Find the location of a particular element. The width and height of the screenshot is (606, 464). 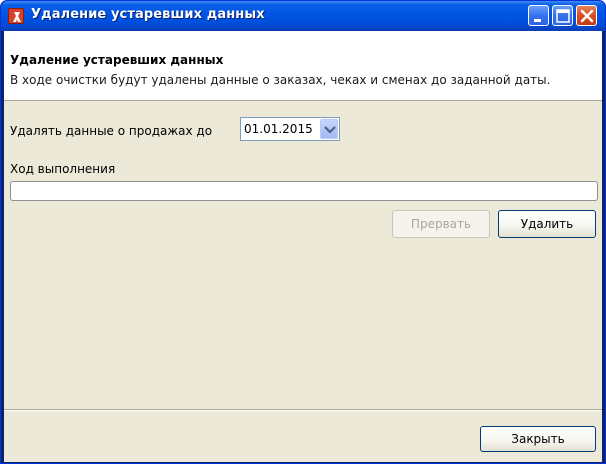

close-icon is located at coordinates (587, 16).